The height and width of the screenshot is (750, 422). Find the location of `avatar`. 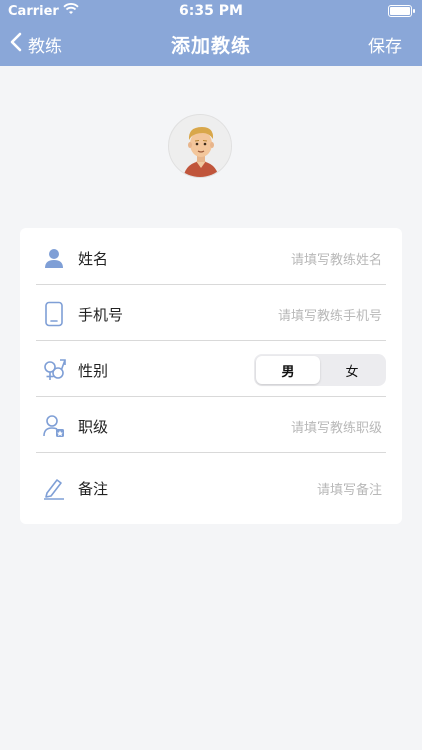

avatar is located at coordinates (200, 146).